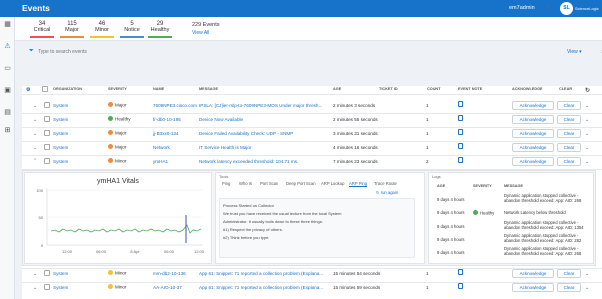 The height and width of the screenshot is (299, 602). What do you see at coordinates (522, 8) in the screenshot?
I see `user-menu: em7admin` at bounding box center [522, 8].